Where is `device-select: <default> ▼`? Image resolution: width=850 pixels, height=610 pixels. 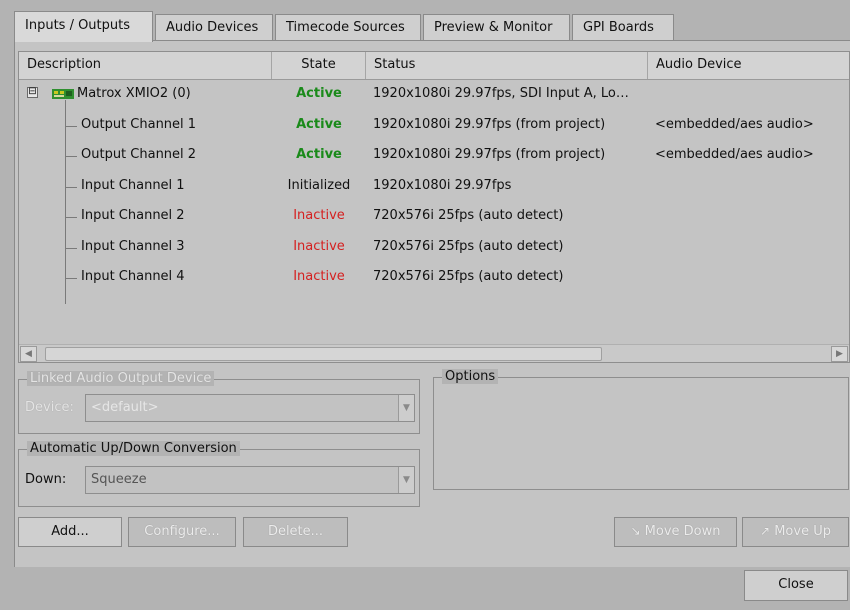 device-select: <default> ▼ is located at coordinates (250, 408).